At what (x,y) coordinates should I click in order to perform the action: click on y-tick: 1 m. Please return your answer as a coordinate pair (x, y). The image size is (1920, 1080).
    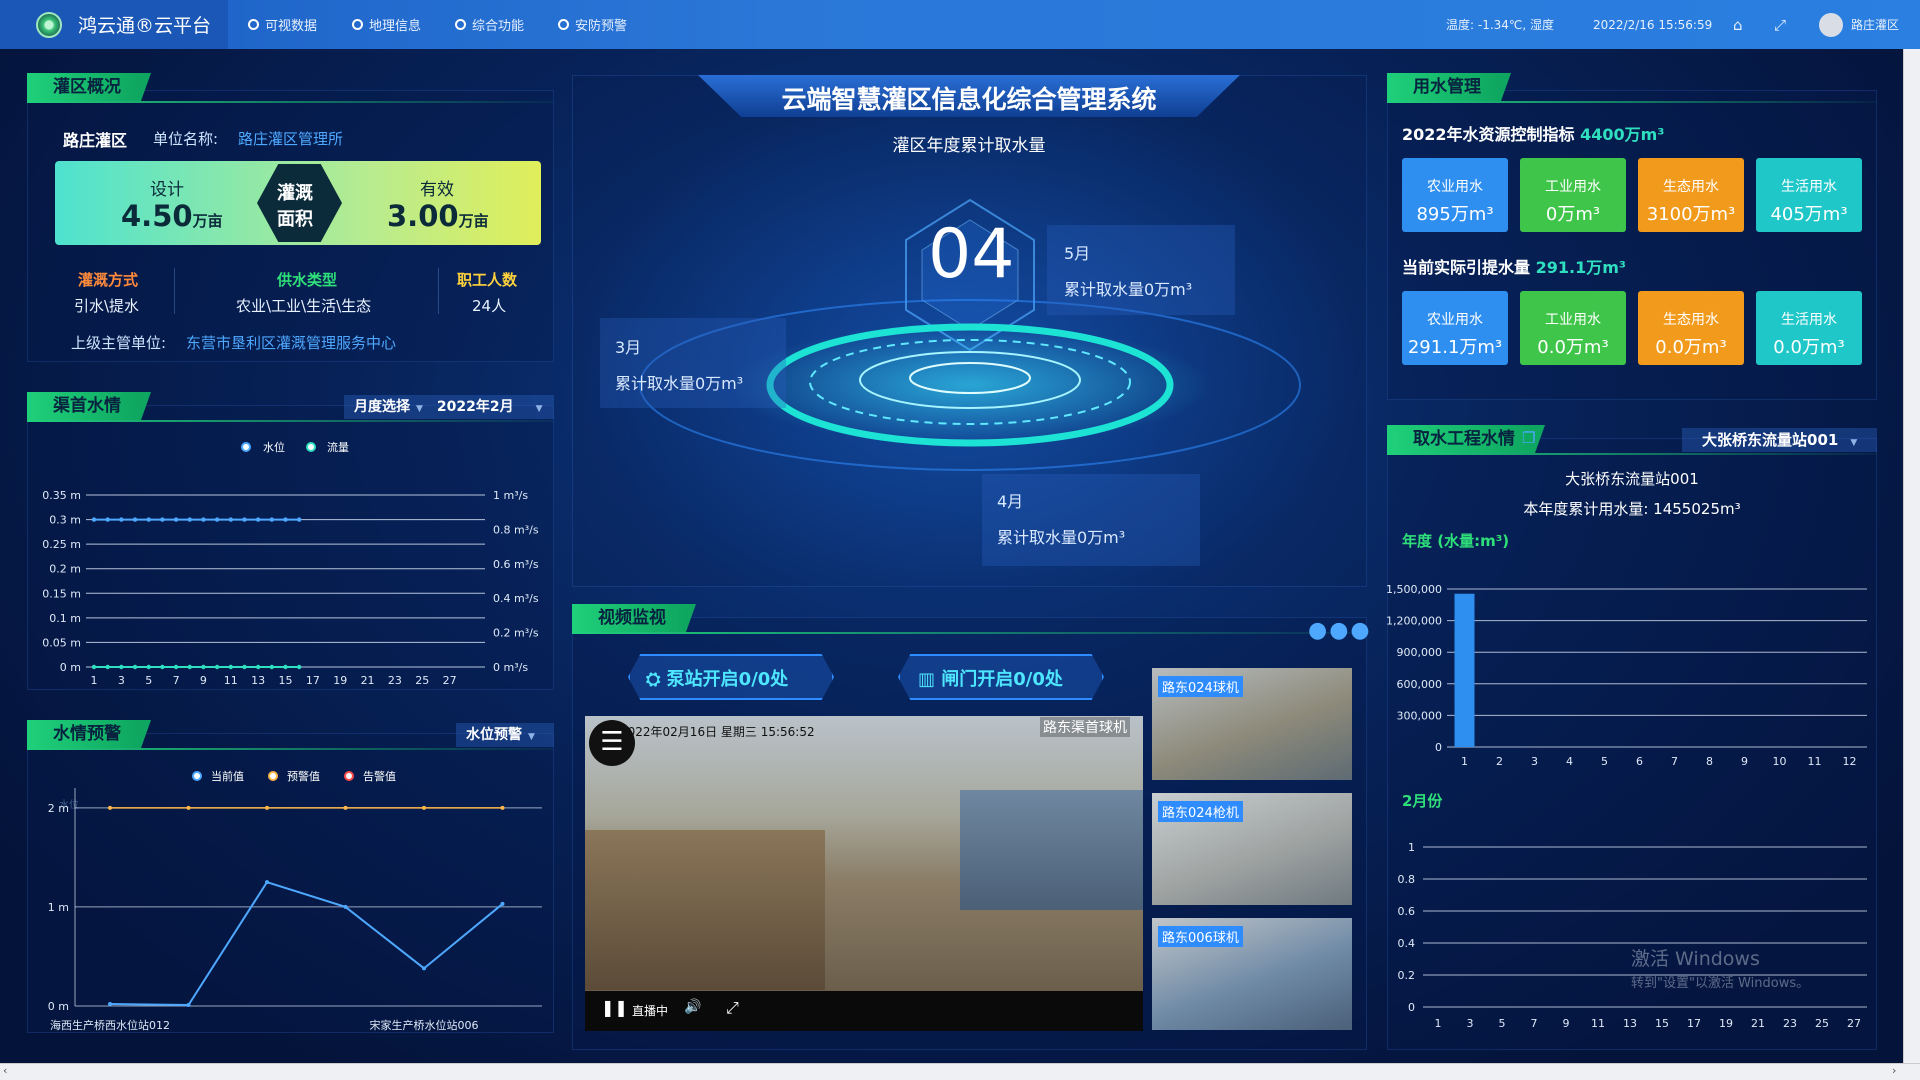
    Looking at the image, I should click on (58, 907).